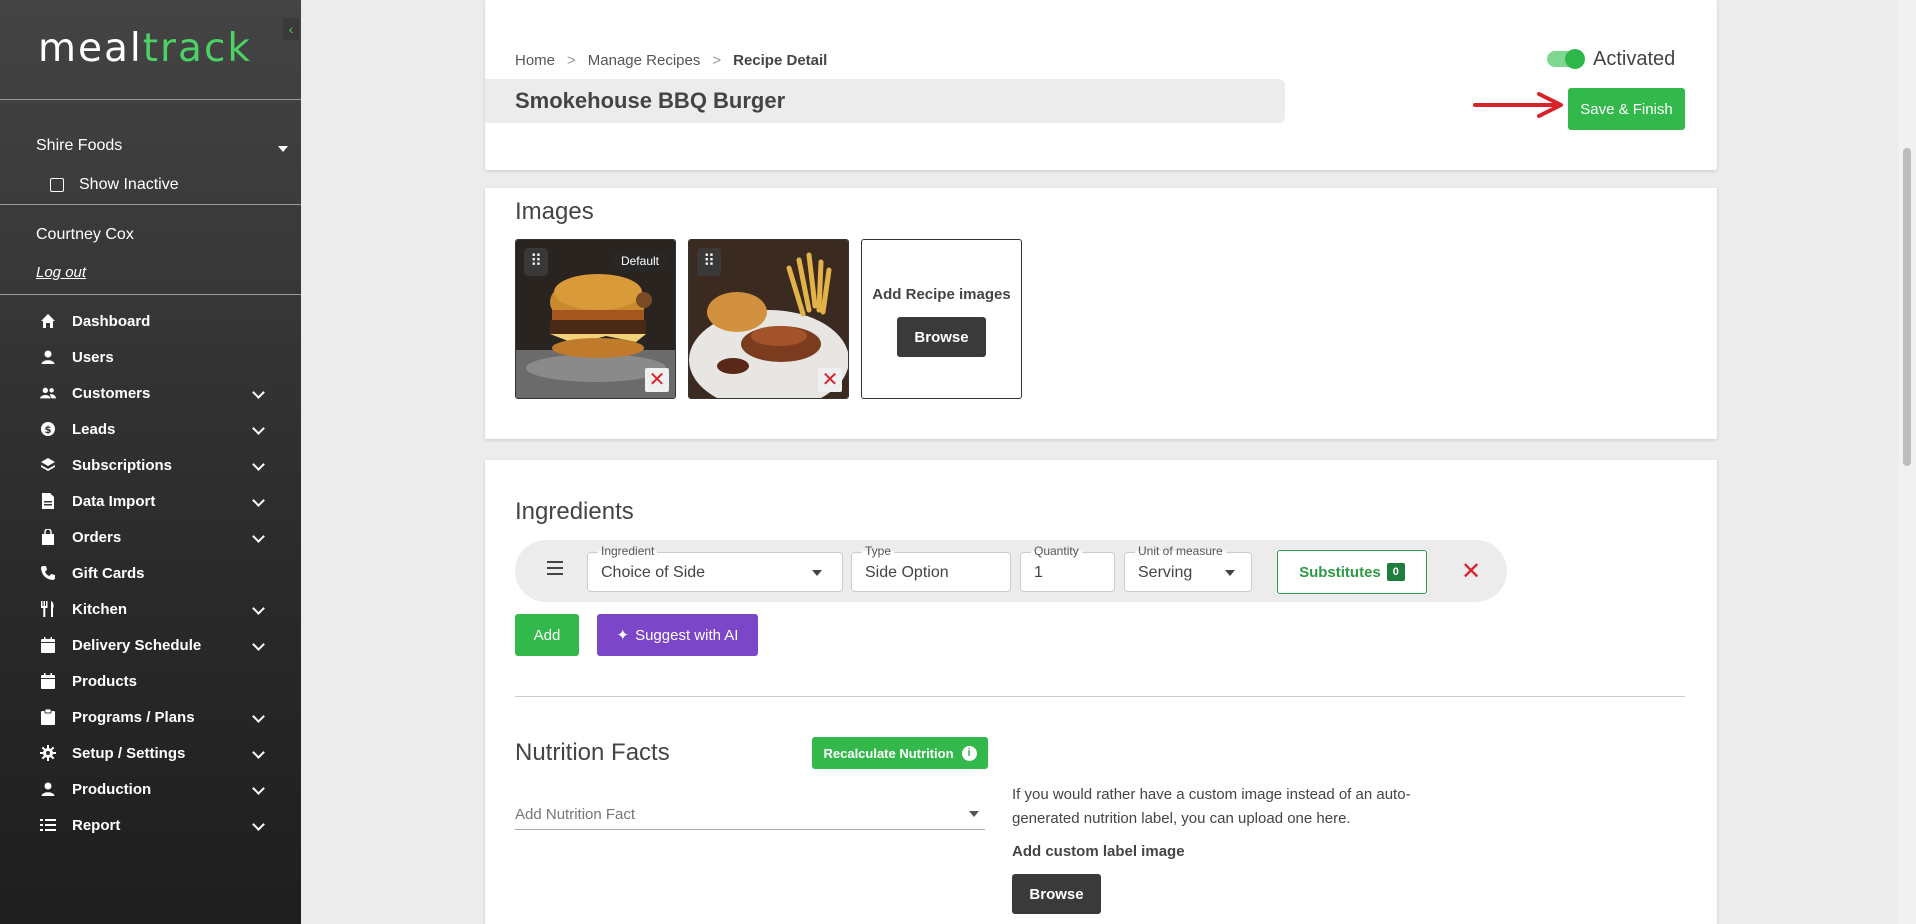 The width and height of the screenshot is (1916, 924). I want to click on sidebar-item-label: Delivery Schedule, so click(137, 645).